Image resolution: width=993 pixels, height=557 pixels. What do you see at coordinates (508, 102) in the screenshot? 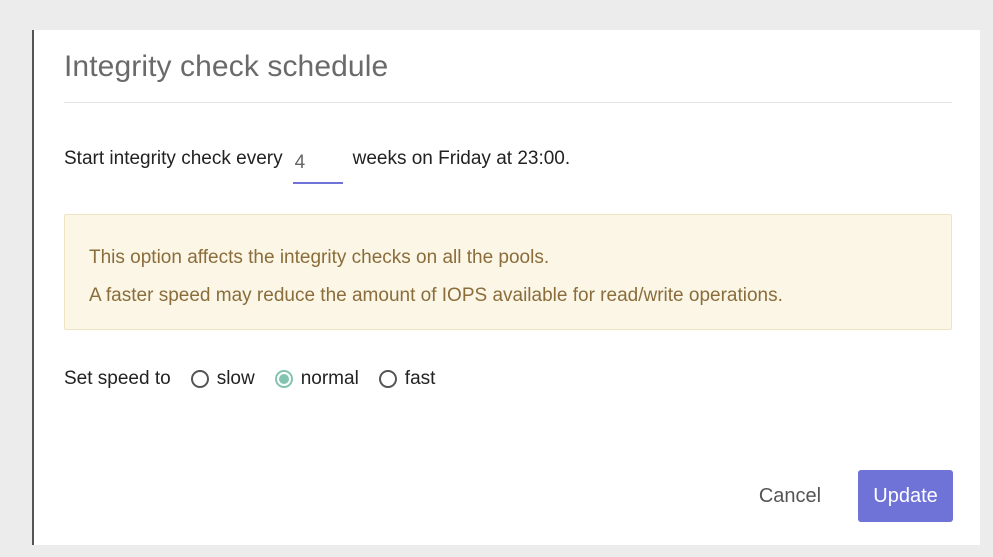
I see `title-divider` at bounding box center [508, 102].